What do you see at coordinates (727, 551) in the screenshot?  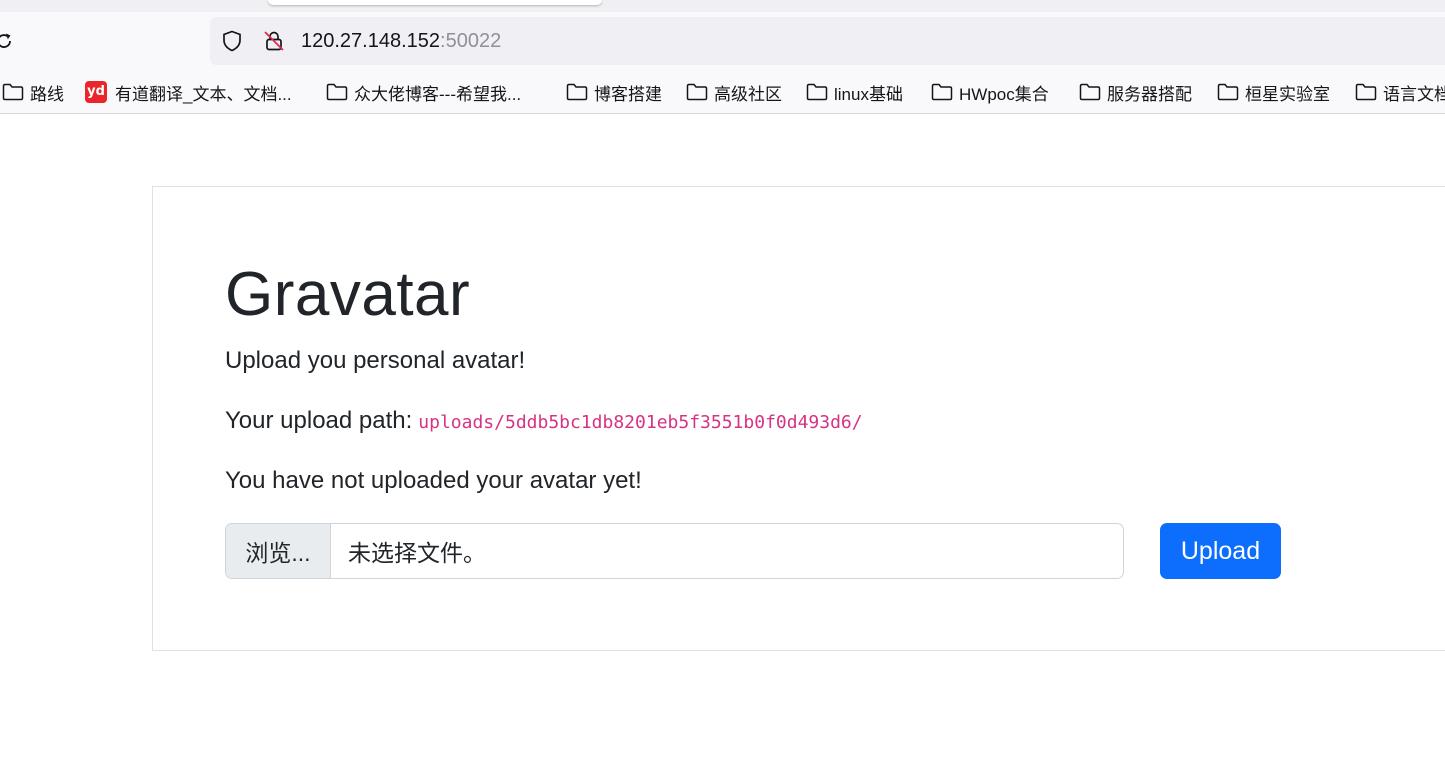 I see `selected-file-name: 未选择文件。` at bounding box center [727, 551].